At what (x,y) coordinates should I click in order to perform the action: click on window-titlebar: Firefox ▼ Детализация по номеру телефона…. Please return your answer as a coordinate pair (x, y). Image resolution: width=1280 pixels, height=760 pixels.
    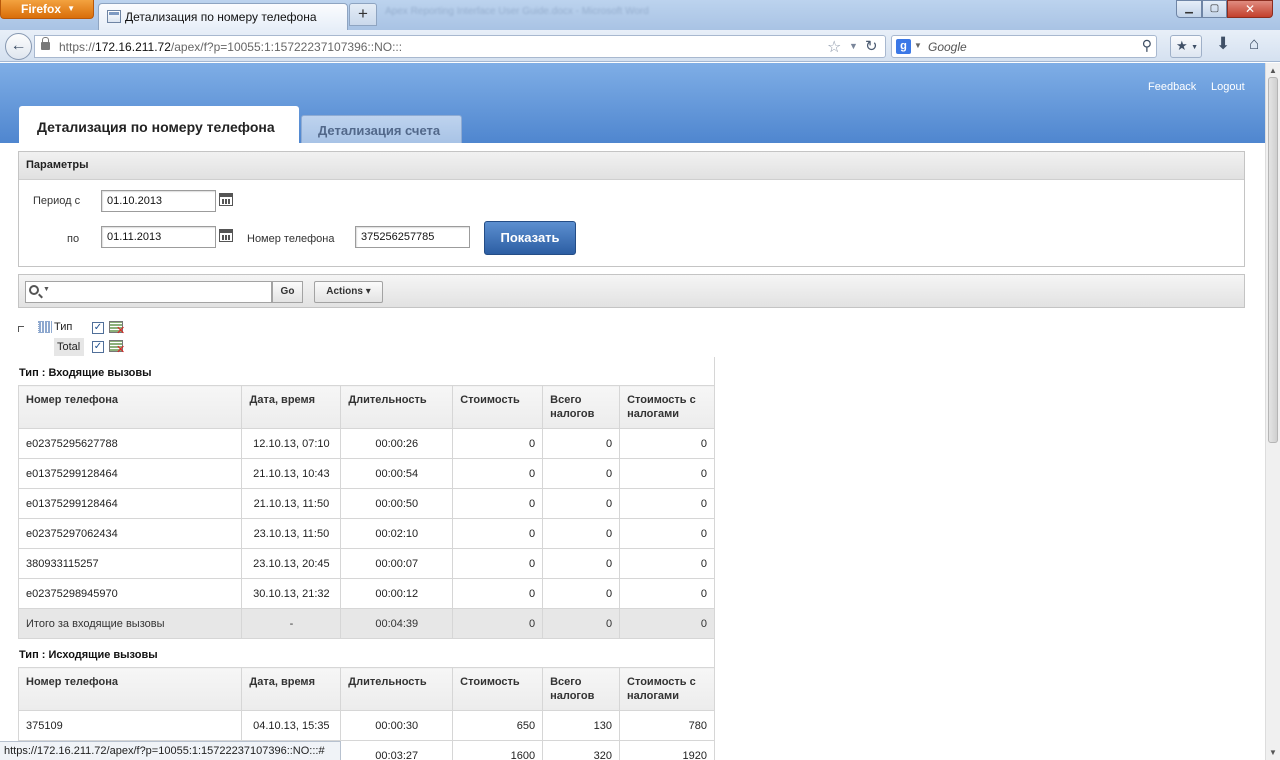
    Looking at the image, I should click on (640, 15).